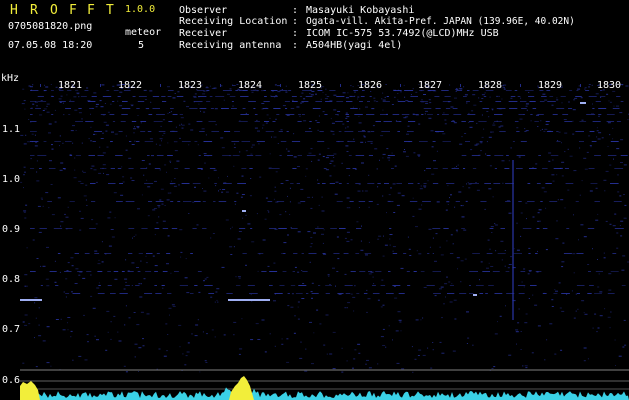  I want to click on y-axis-unit: kHz, so click(10, 78).